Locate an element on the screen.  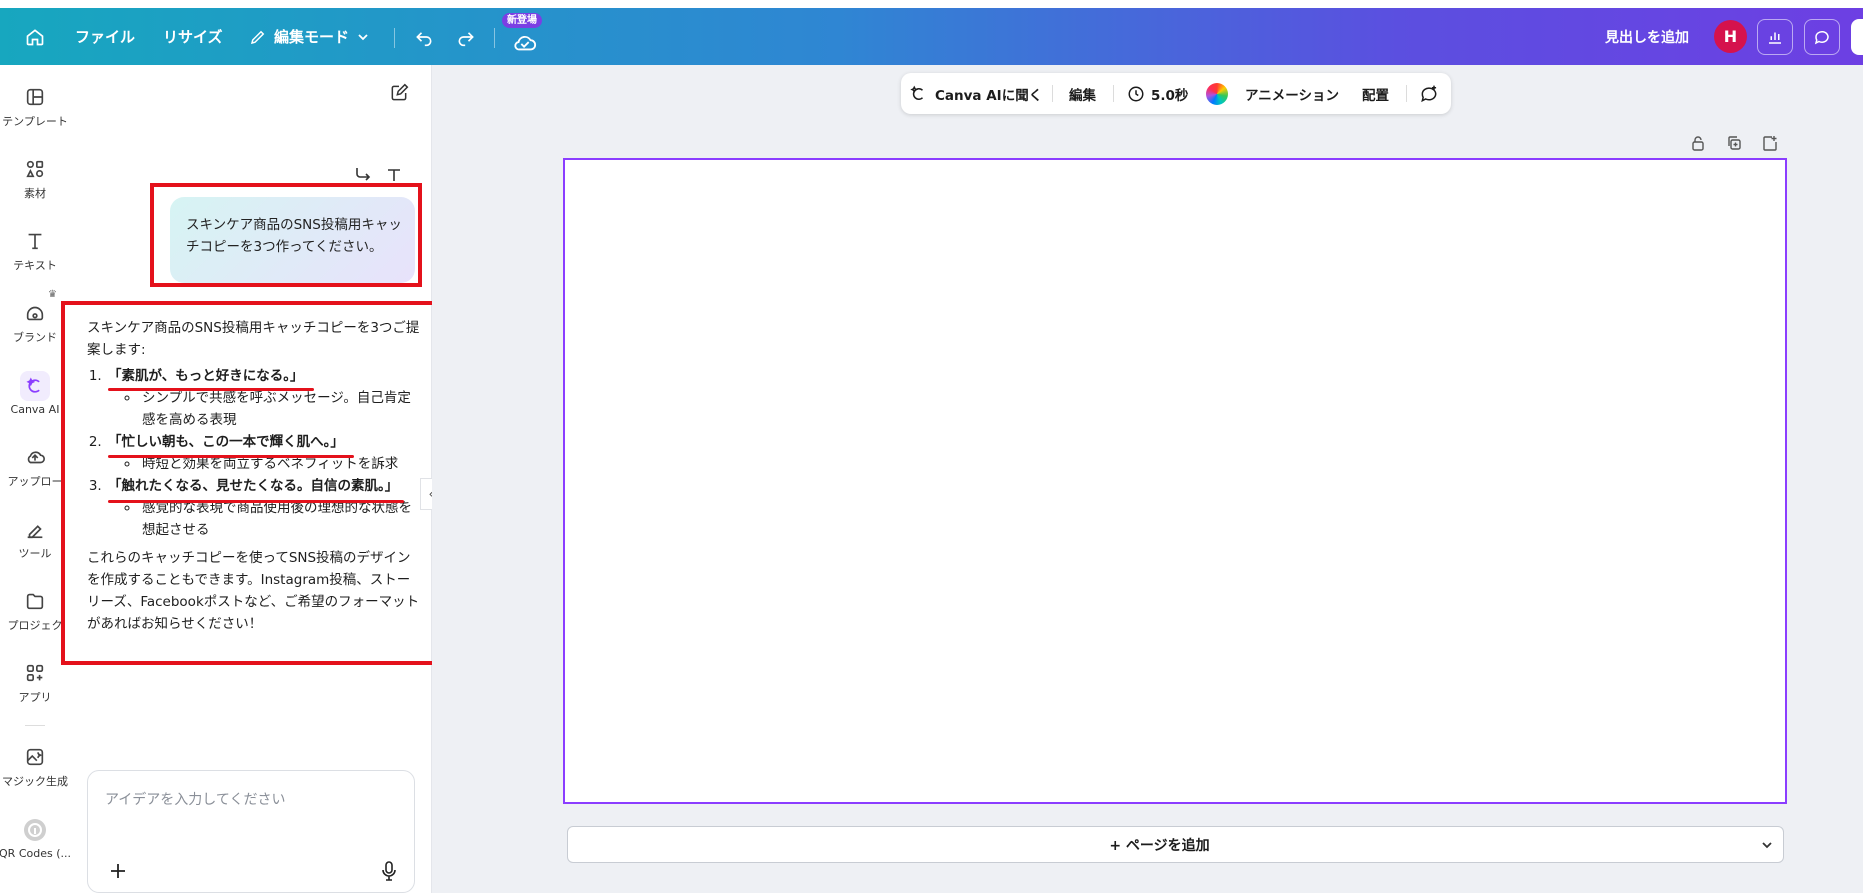
tools-icon is located at coordinates (35, 529).